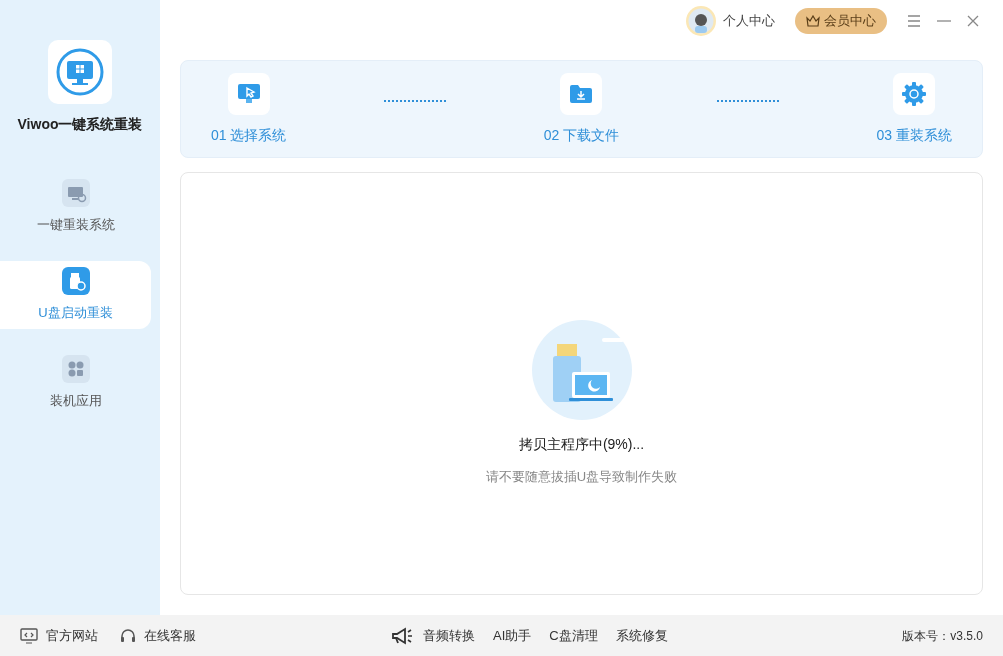 Image resolution: width=1003 pixels, height=656 pixels. I want to click on sidebar-item: U盘启动重装, so click(75, 295).